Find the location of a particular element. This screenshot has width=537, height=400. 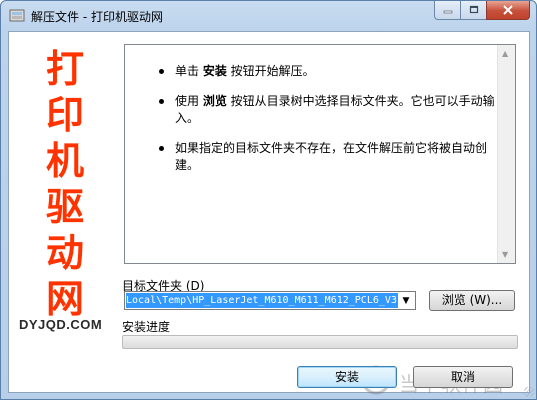

maximize-icon is located at coordinates (473, 9).